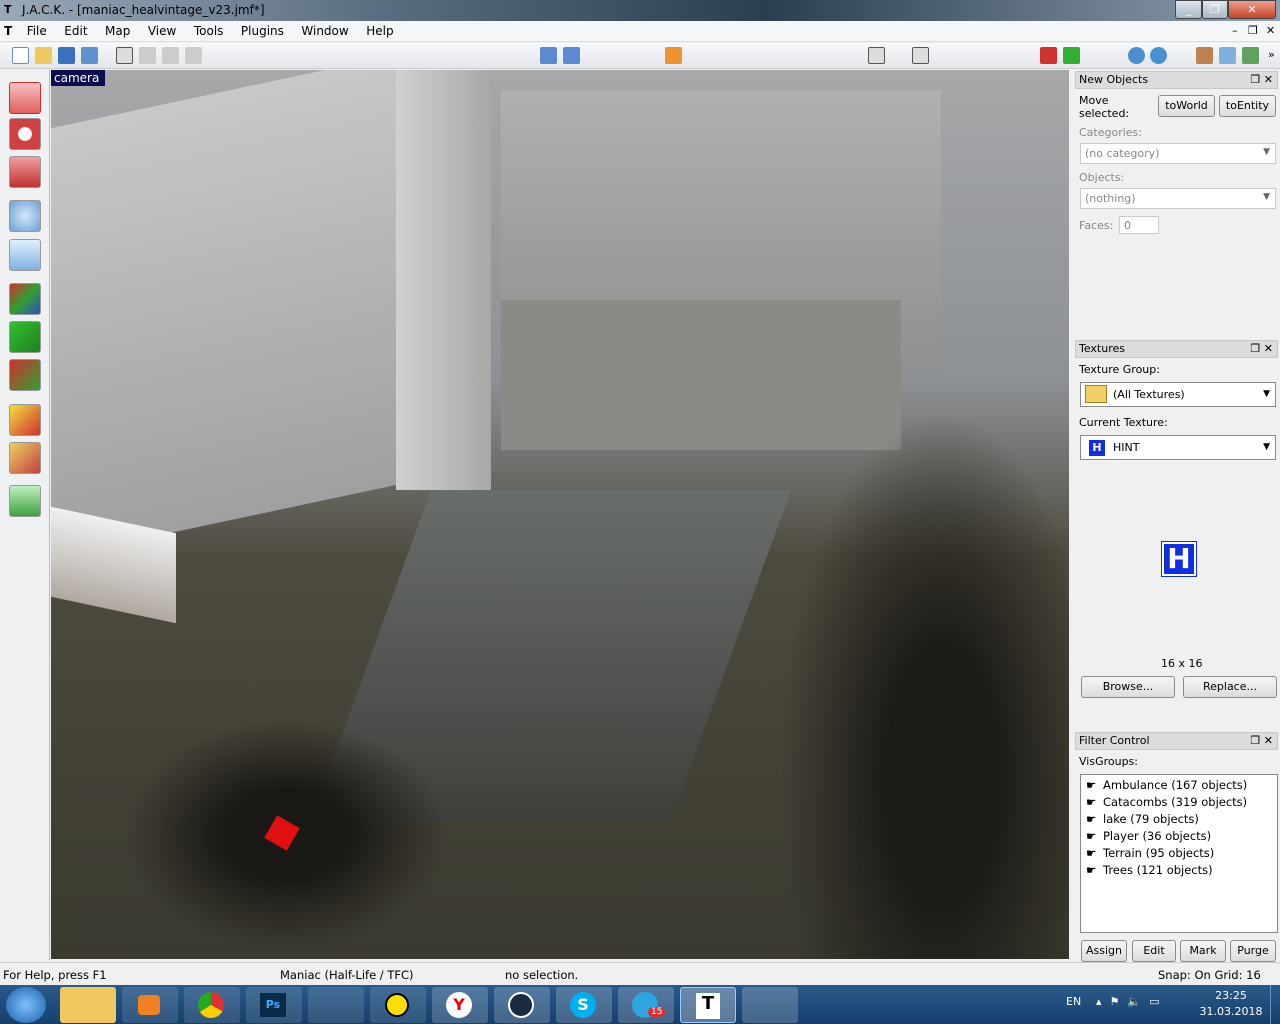 This screenshot has height=1024, width=1280. I want to click on taskbar-telegram-icon: 15, so click(646, 1005).